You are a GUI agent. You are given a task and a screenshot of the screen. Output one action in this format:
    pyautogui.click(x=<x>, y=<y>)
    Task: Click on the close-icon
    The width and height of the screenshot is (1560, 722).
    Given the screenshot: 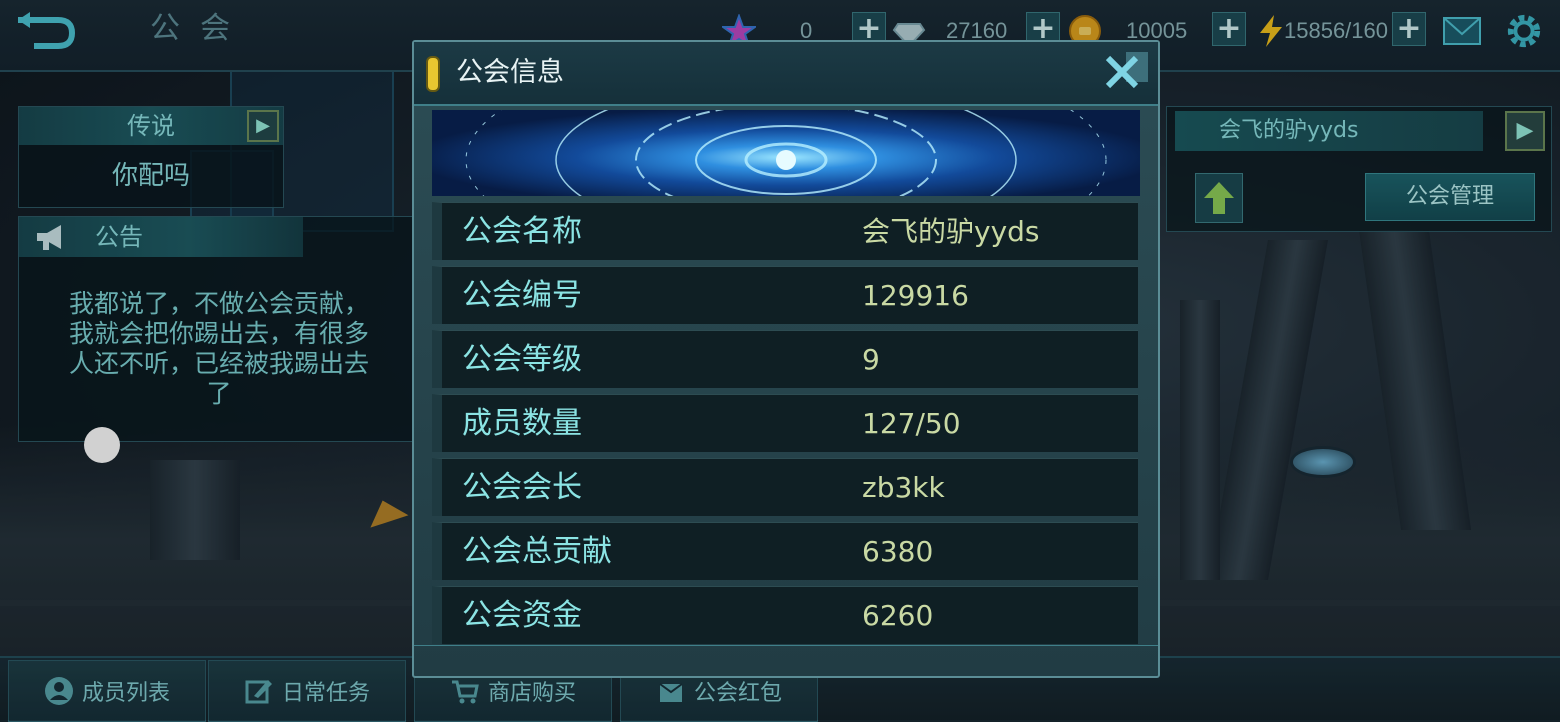 What is the action you would take?
    pyautogui.click(x=1125, y=73)
    